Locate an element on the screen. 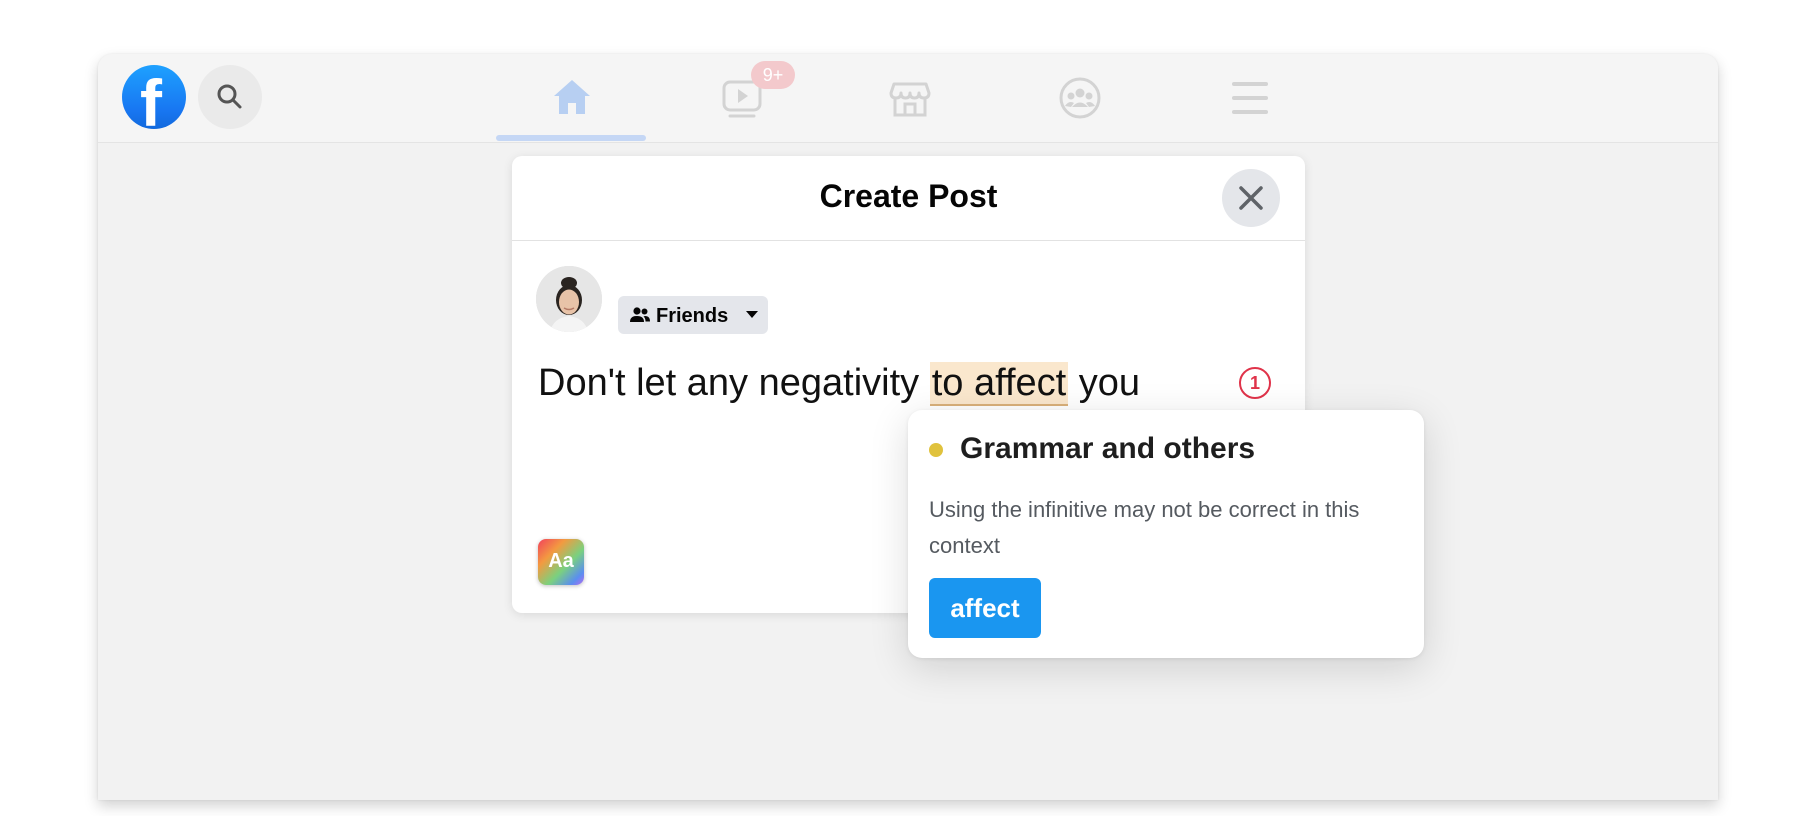  nav-menu-tab is located at coordinates (1250, 98).